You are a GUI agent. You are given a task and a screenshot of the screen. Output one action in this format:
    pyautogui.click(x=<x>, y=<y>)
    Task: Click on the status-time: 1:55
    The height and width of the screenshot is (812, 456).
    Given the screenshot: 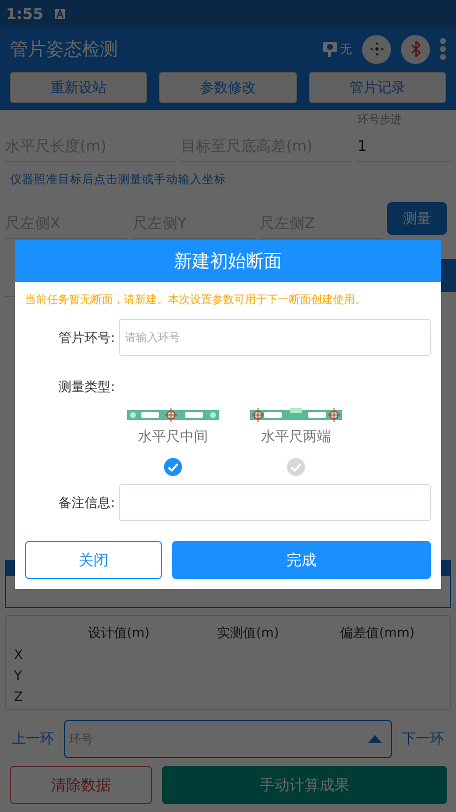 What is the action you would take?
    pyautogui.click(x=25, y=14)
    